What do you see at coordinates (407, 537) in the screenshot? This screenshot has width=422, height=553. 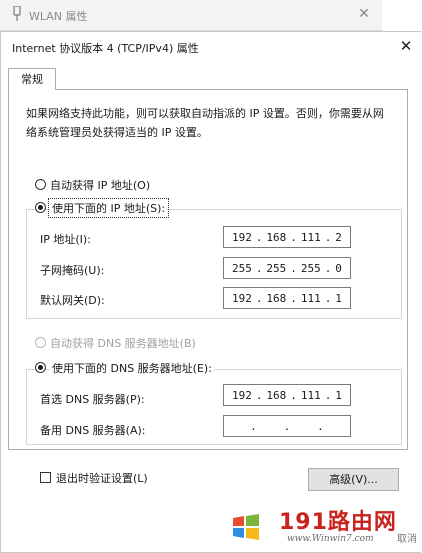 I see `cancel-button-partial: 取消` at bounding box center [407, 537].